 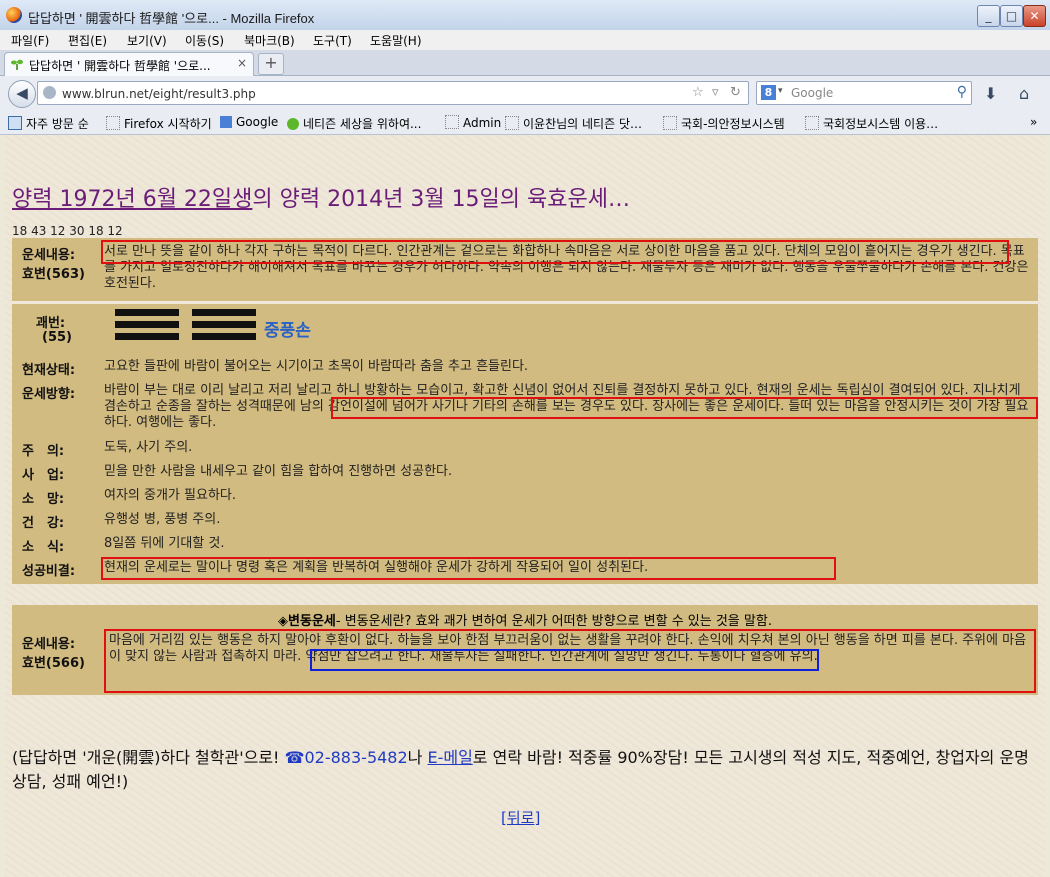 I want to click on bookmarks-overflow-icon: », so click(x=1033, y=122).